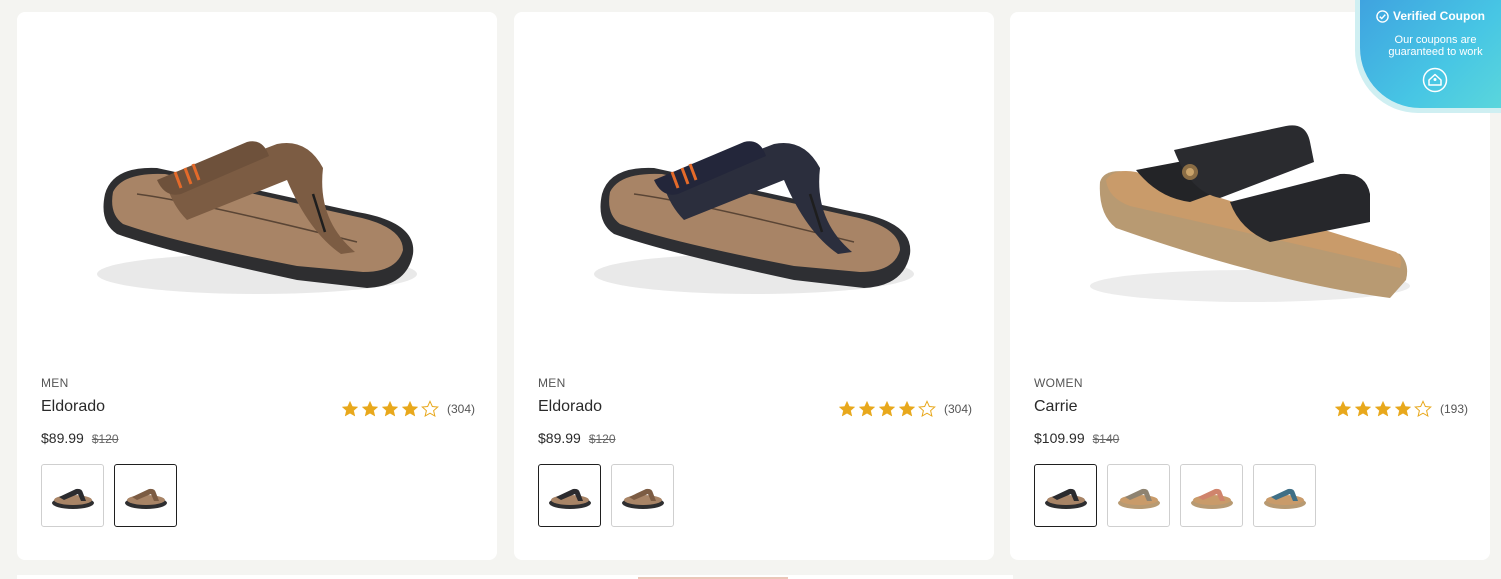 Image resolution: width=1501 pixels, height=579 pixels. What do you see at coordinates (1438, 16) in the screenshot?
I see `coupon-title: Verified Coupon` at bounding box center [1438, 16].